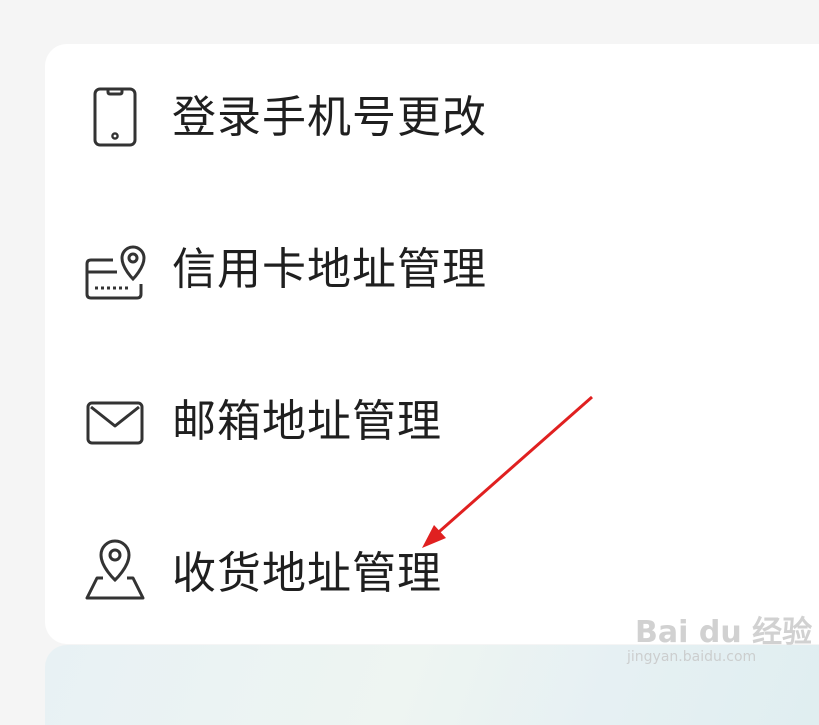  Describe the element at coordinates (329, 117) in the screenshot. I see `menu-item-label: 登录手机号更改` at that location.